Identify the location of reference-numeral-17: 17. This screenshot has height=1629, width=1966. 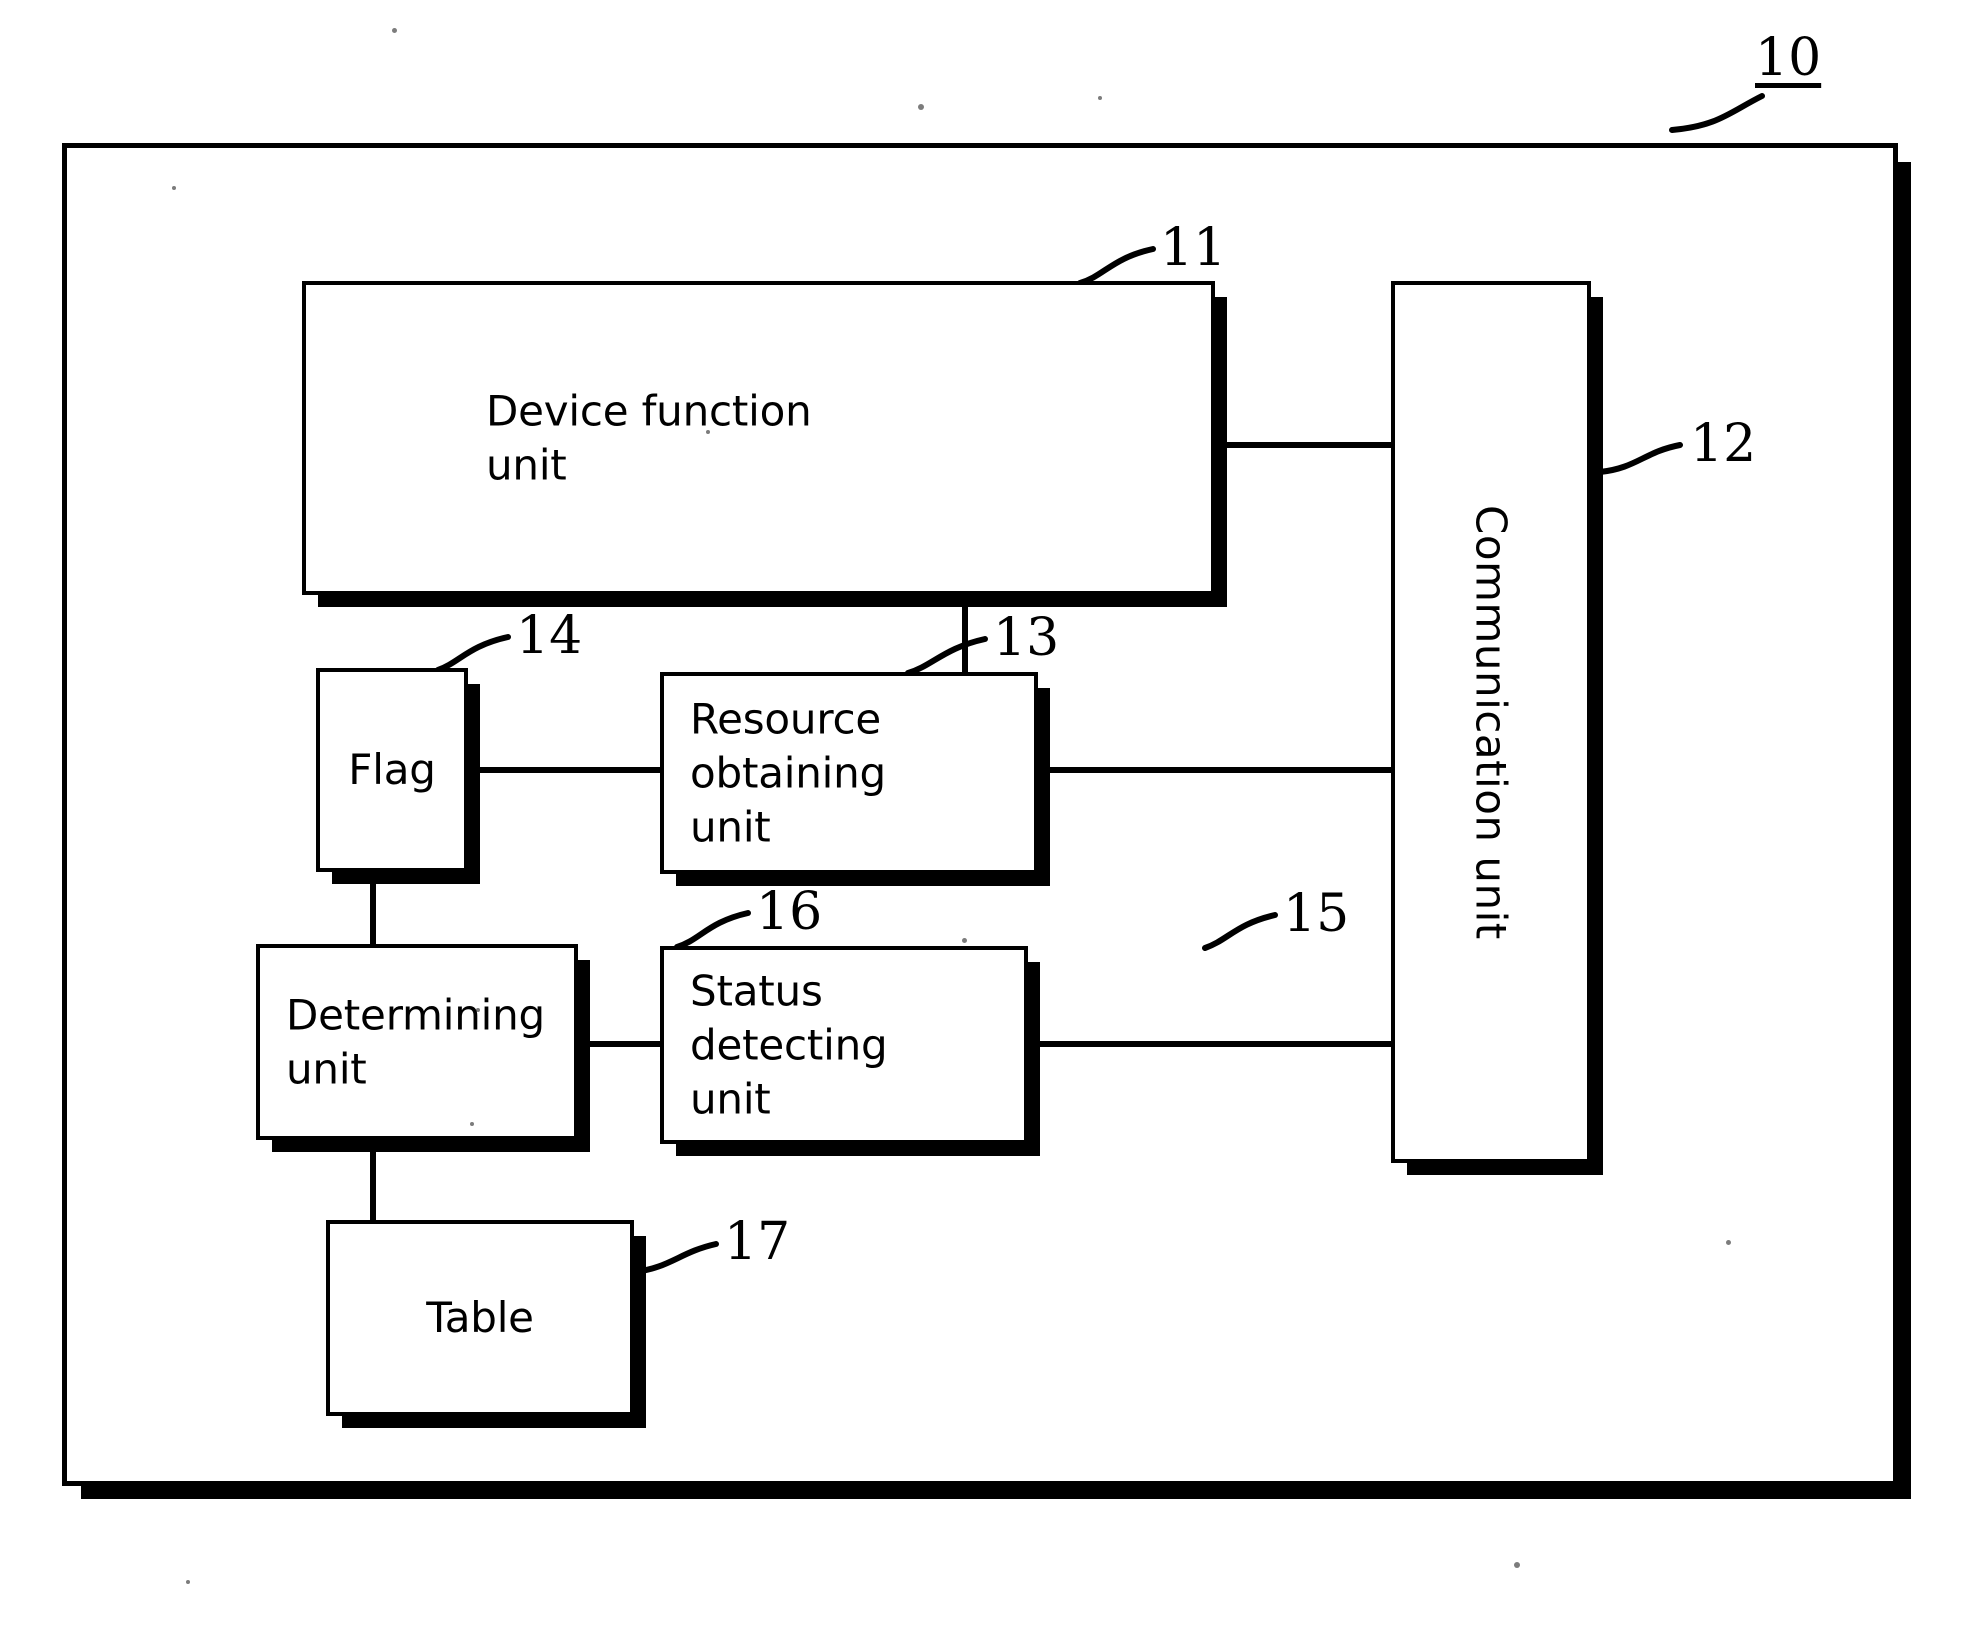
(757, 1242).